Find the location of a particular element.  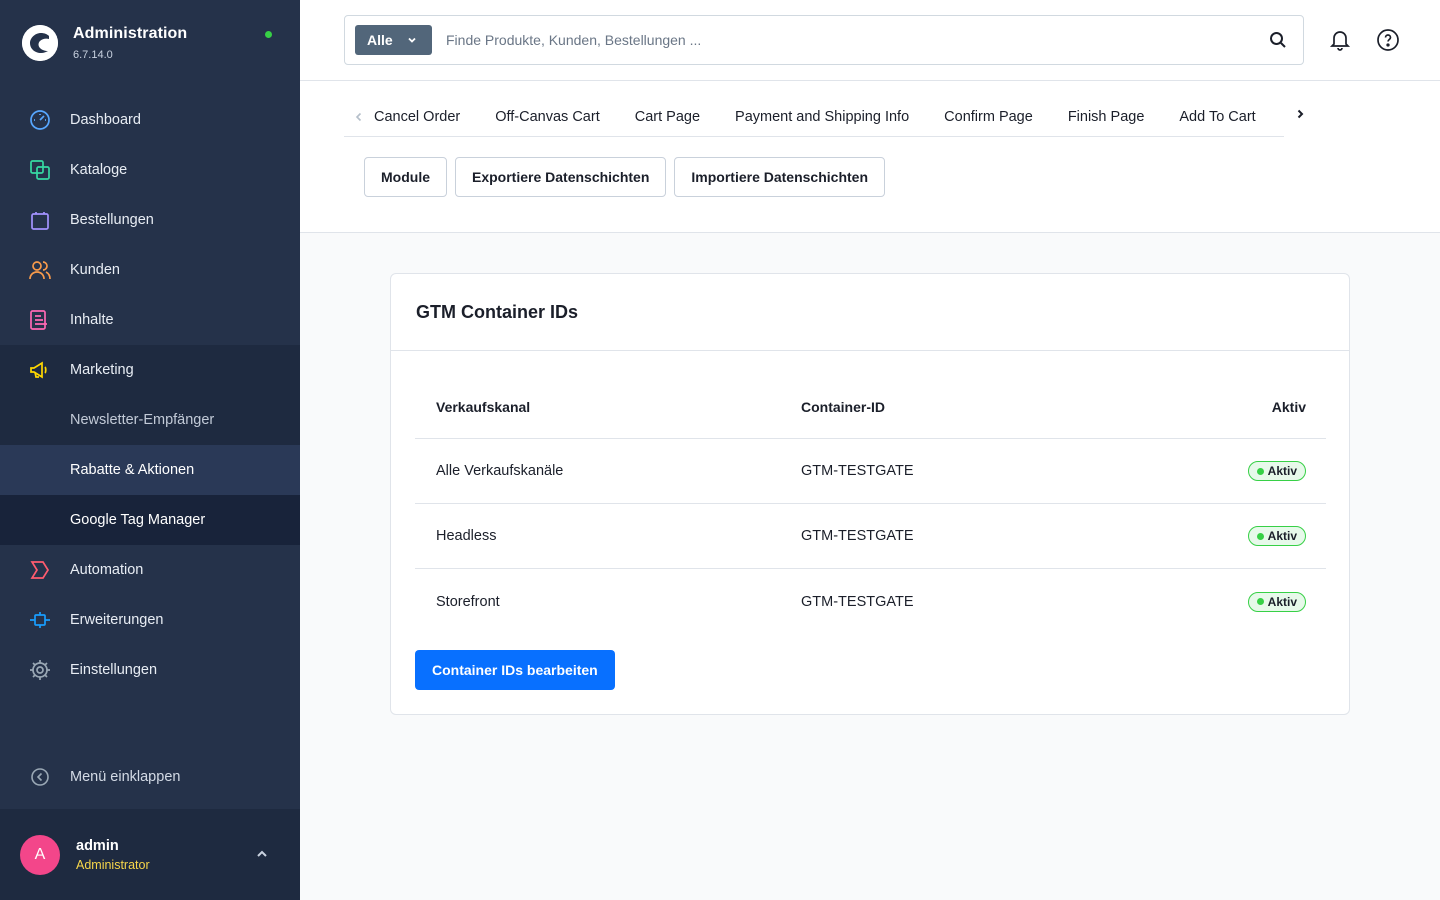

search-icon is located at coordinates (1278, 40).